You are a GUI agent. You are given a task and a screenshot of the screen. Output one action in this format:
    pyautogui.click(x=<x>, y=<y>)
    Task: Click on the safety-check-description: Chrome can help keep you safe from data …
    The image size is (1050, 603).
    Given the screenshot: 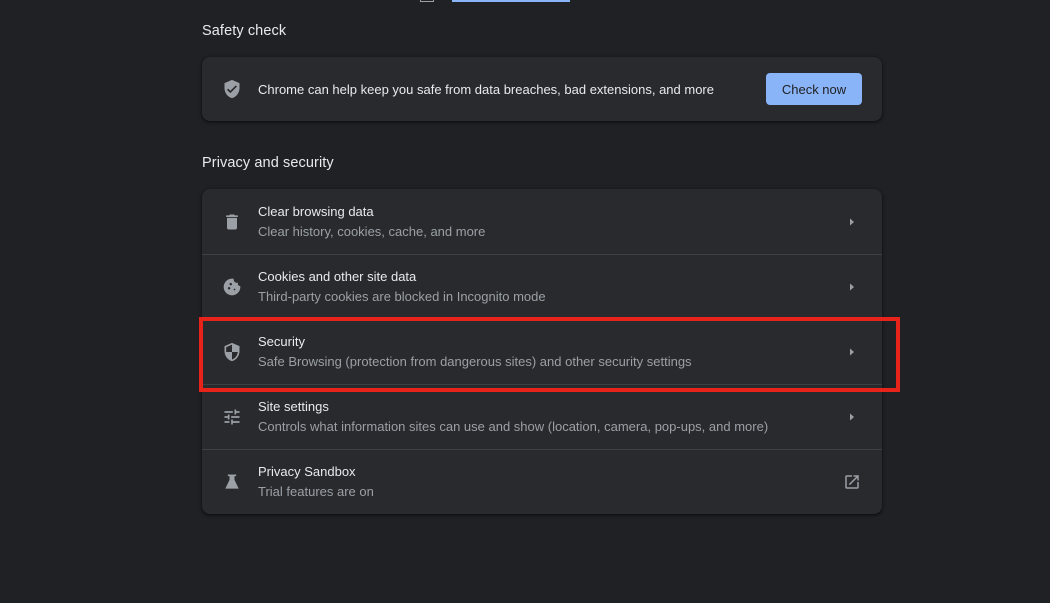 What is the action you would take?
    pyautogui.click(x=486, y=89)
    